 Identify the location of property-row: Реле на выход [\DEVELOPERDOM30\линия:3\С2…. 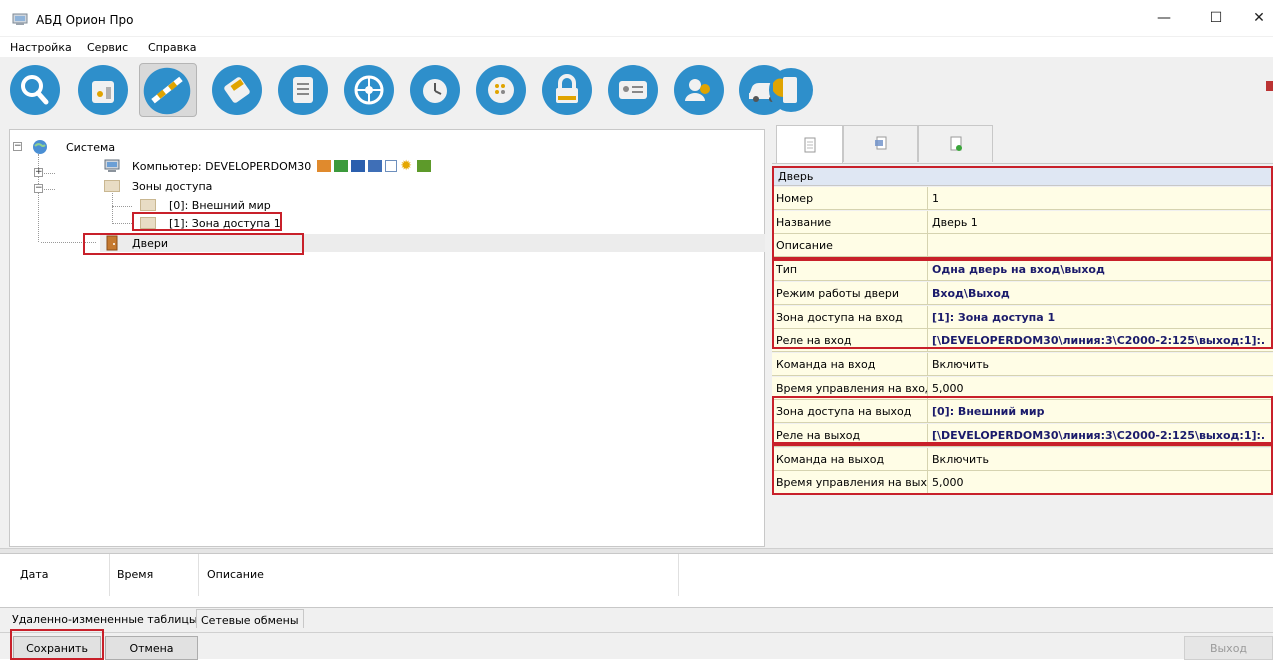
(1022, 435).